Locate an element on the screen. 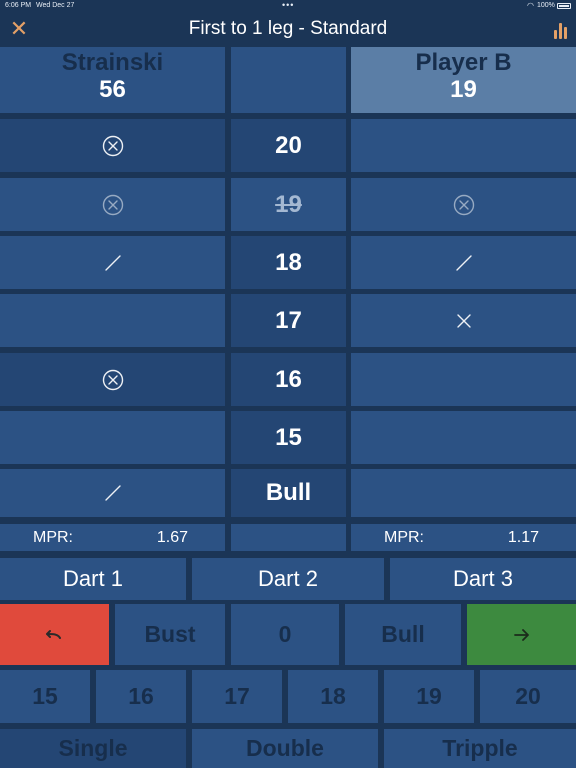 The width and height of the screenshot is (576, 768). target-number-cell: 20 is located at coordinates (288, 145).